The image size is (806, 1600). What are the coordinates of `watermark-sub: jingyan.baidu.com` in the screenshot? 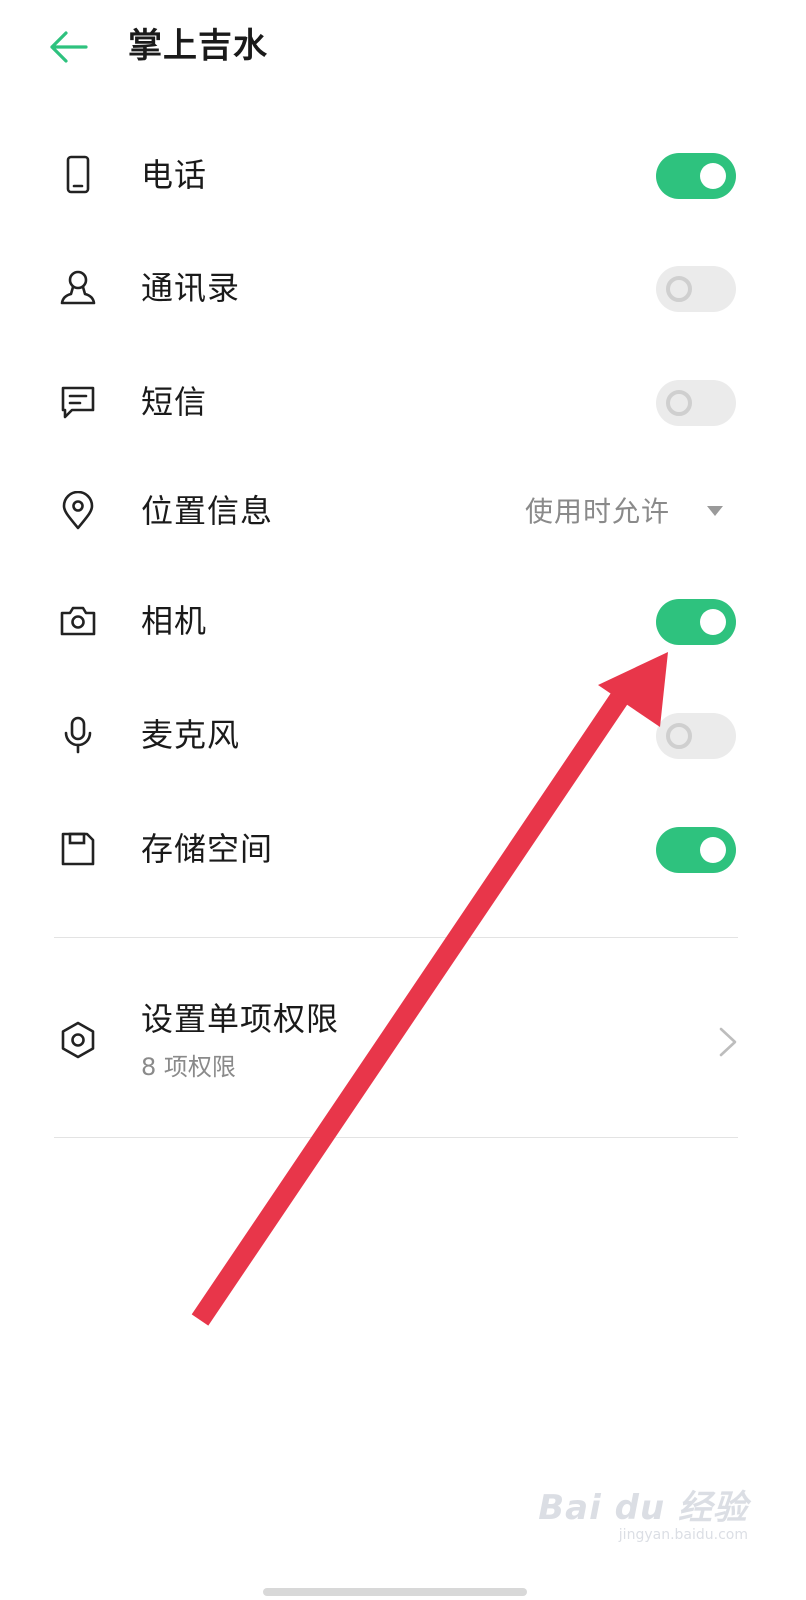 It's located at (683, 1535).